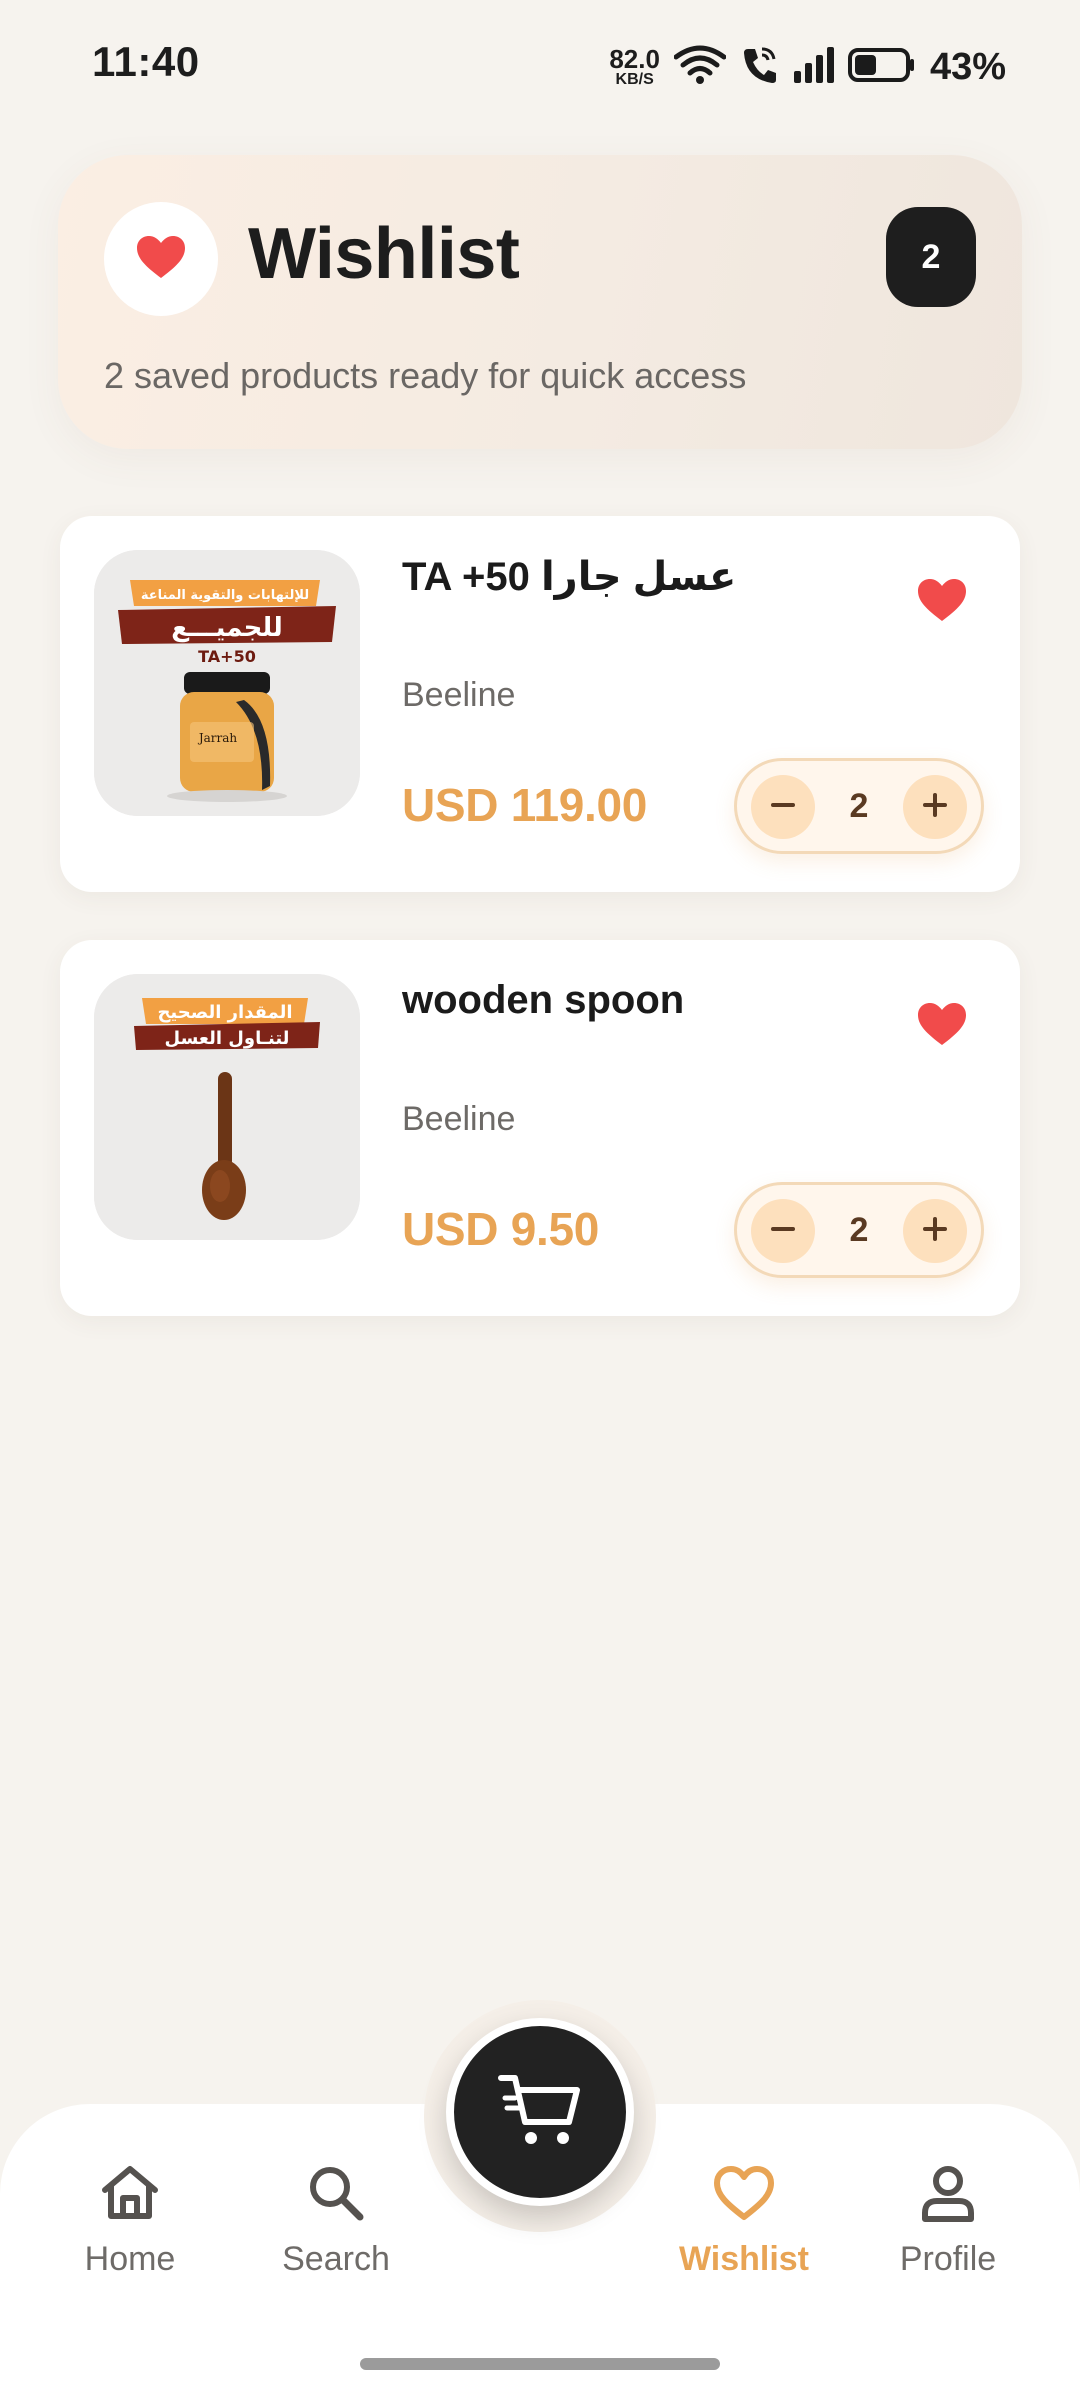  I want to click on battery-percent: 43%, so click(967, 66).